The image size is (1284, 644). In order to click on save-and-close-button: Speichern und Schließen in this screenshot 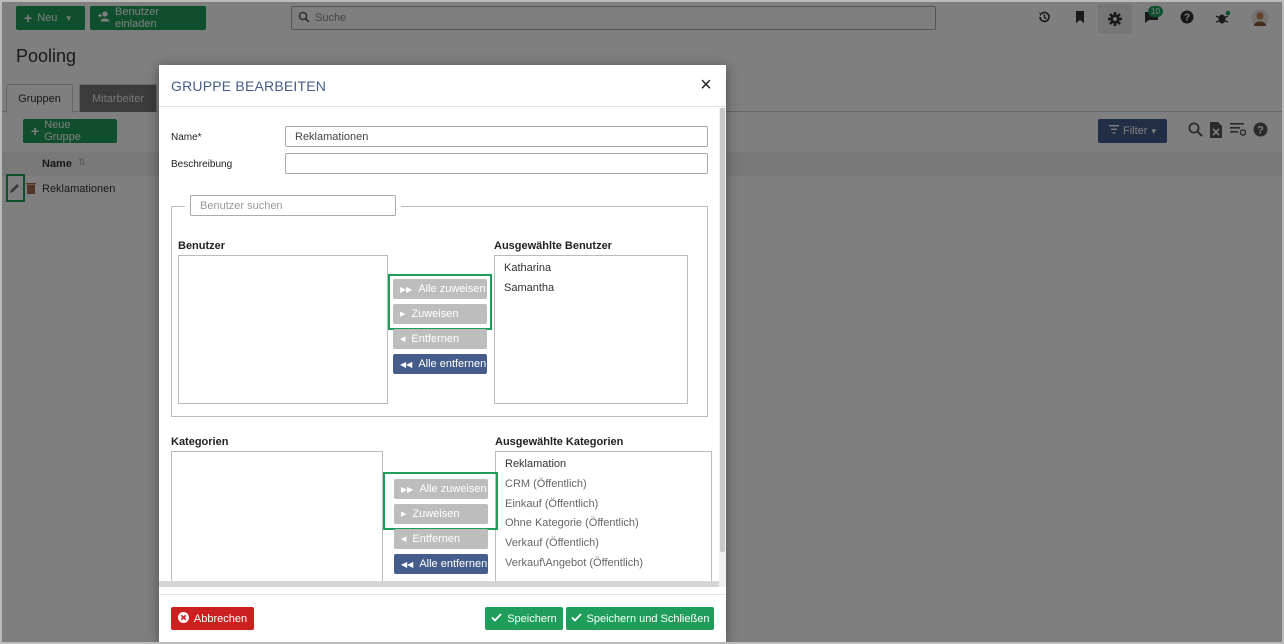, I will do `click(640, 618)`.